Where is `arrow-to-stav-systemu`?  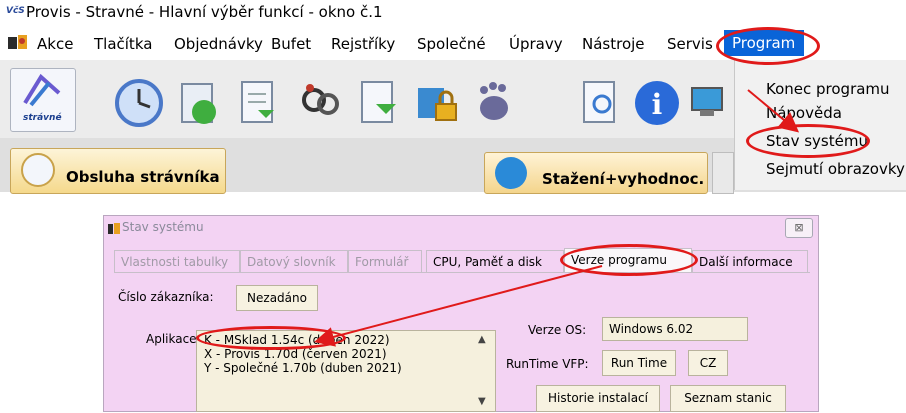
arrow-to-stav-systemu is located at coordinates (773, 111).